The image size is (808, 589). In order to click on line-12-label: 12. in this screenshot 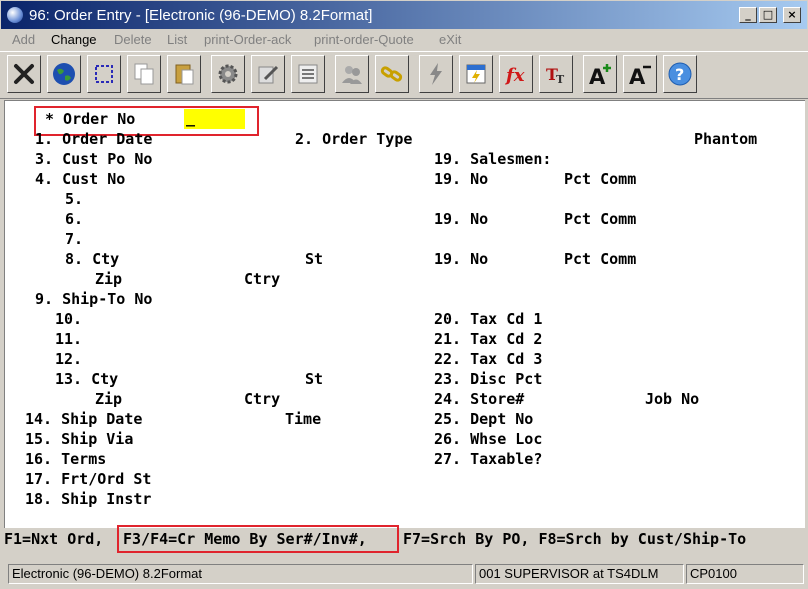, I will do `click(69, 359)`.